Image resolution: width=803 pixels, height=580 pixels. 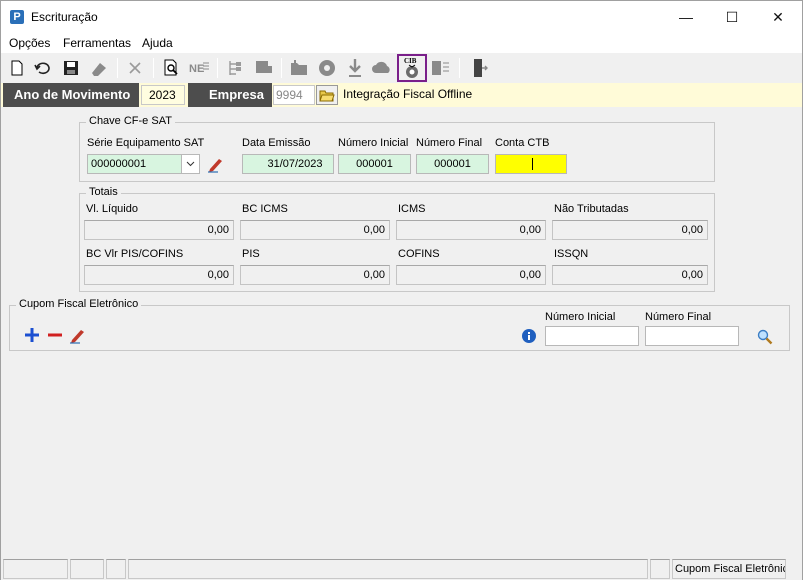 I want to click on svg-text: CIB, so click(x=410, y=61).